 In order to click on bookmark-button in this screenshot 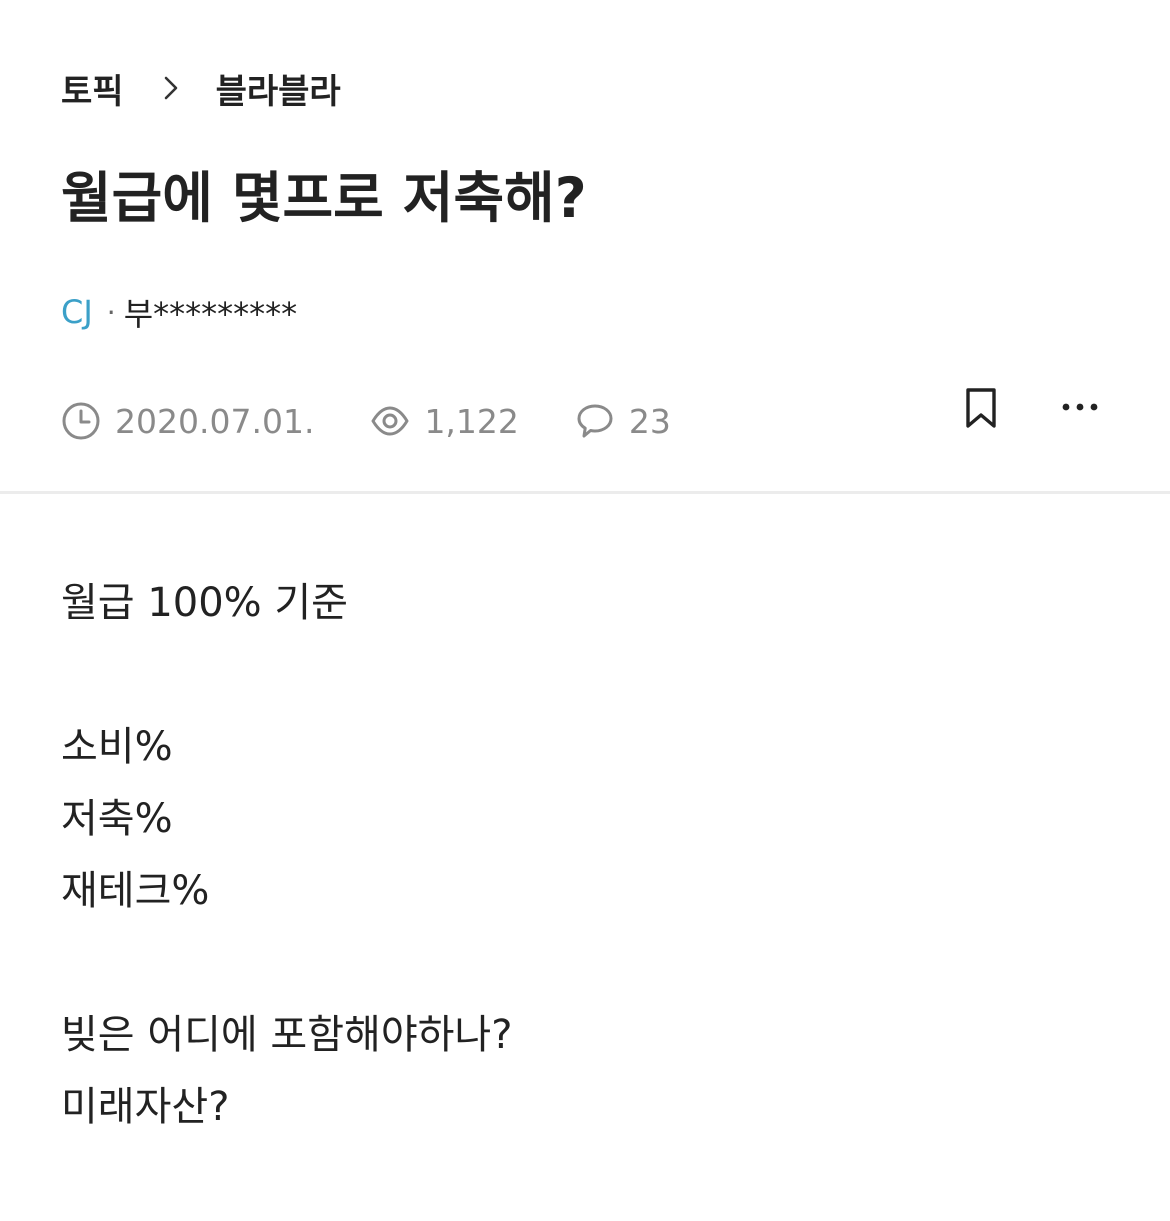, I will do `click(981, 408)`.